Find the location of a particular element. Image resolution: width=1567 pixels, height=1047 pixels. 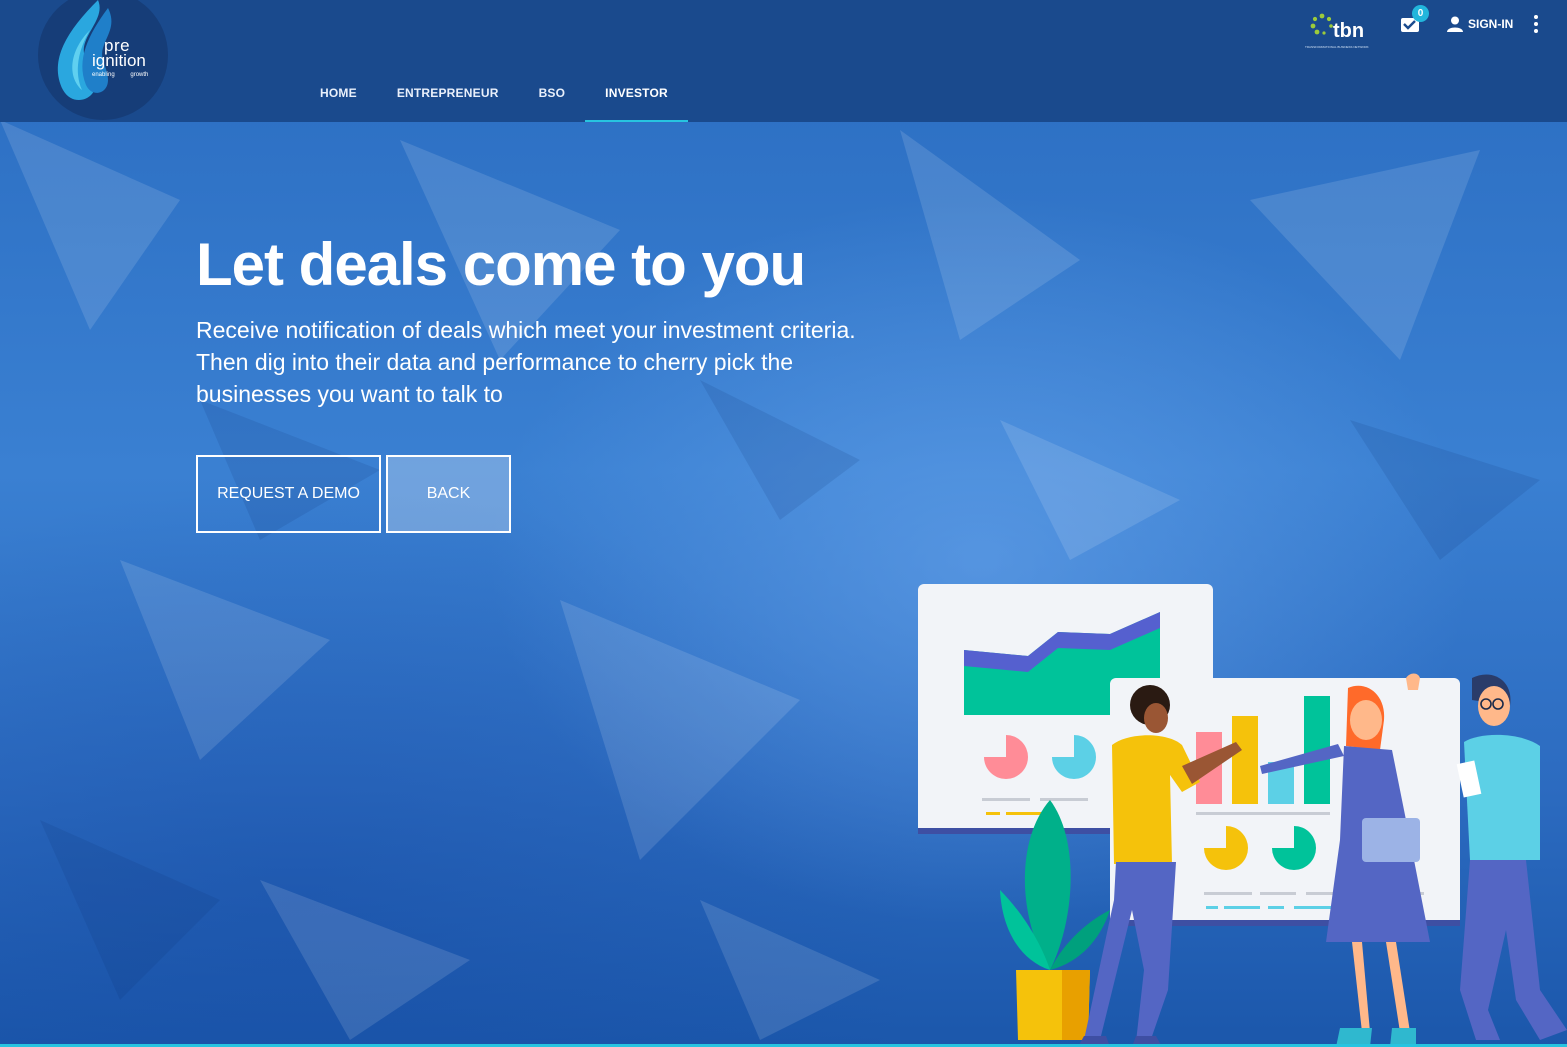

tbn-subtitle: TRANSFORMATIONAL BUSINESS NETWORK is located at coordinates (1337, 47).